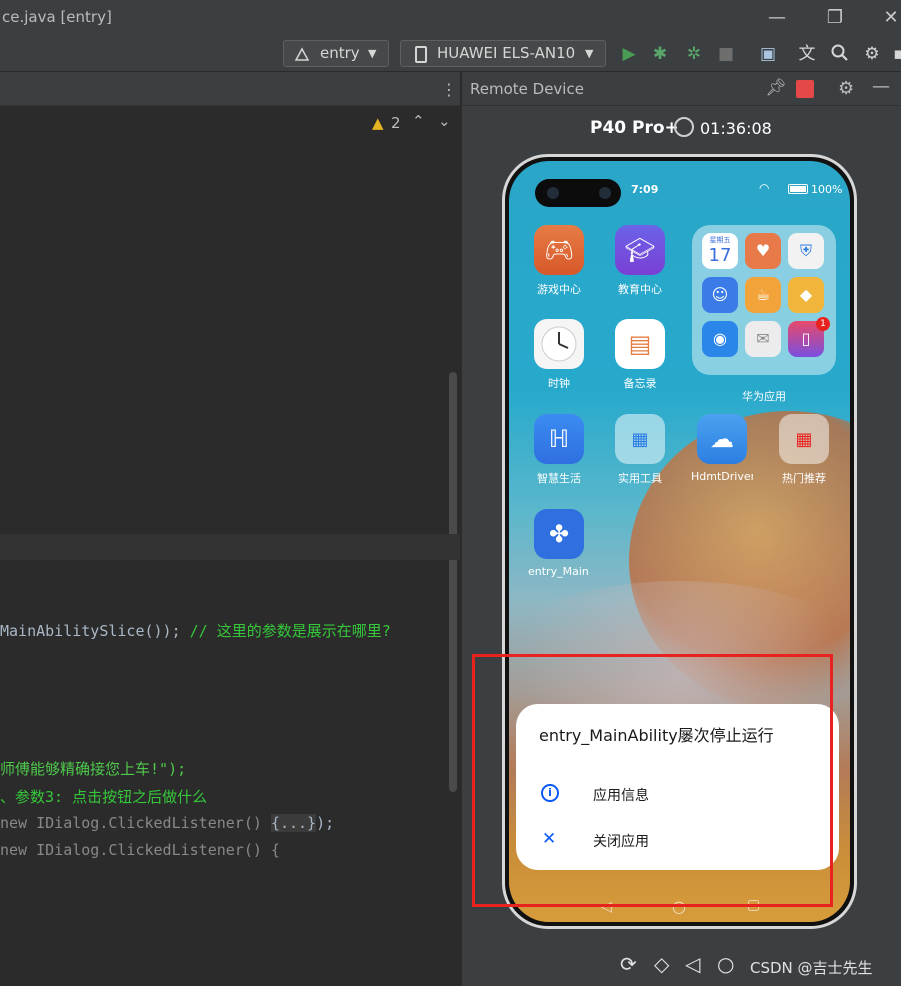 The height and width of the screenshot is (986, 901). What do you see at coordinates (652, 780) in the screenshot?
I see `annotation-highlight-box` at bounding box center [652, 780].